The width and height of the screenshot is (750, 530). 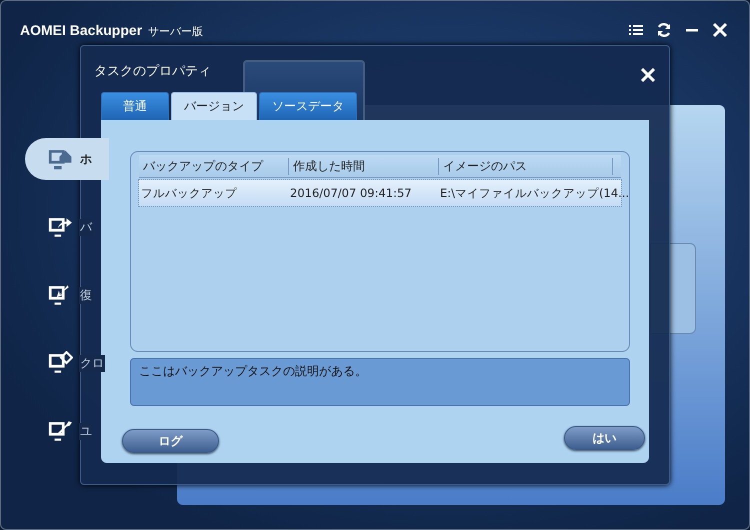 I want to click on sidebar-item: バ, so click(x=67, y=227).